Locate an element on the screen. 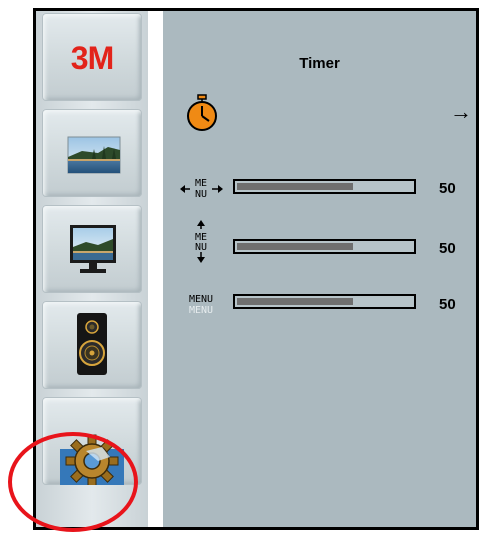  menu-transparency-value: 50 is located at coordinates (447, 304).